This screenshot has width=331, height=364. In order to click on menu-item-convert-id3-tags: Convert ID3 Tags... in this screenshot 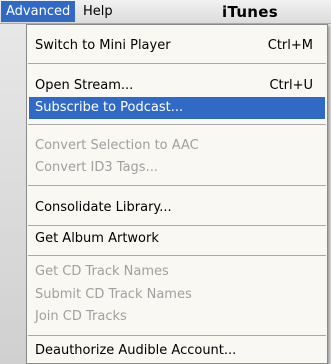, I will do `click(177, 168)`.